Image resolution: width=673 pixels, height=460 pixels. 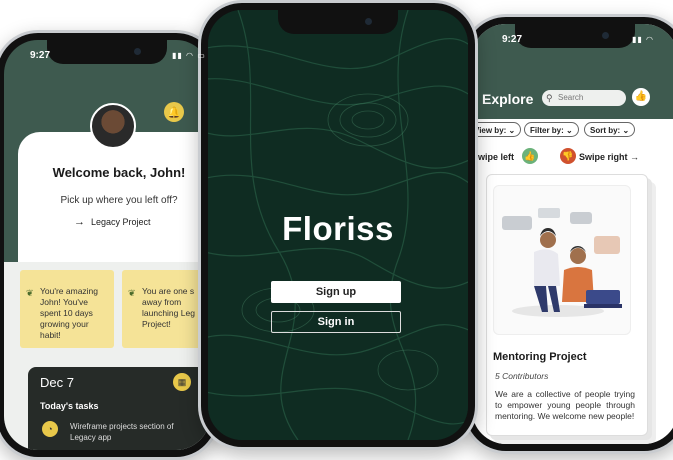 What do you see at coordinates (189, 55) in the screenshot?
I see `signal-wifi-battery-icon: ▮▮ ◠ ▭` at bounding box center [189, 55].